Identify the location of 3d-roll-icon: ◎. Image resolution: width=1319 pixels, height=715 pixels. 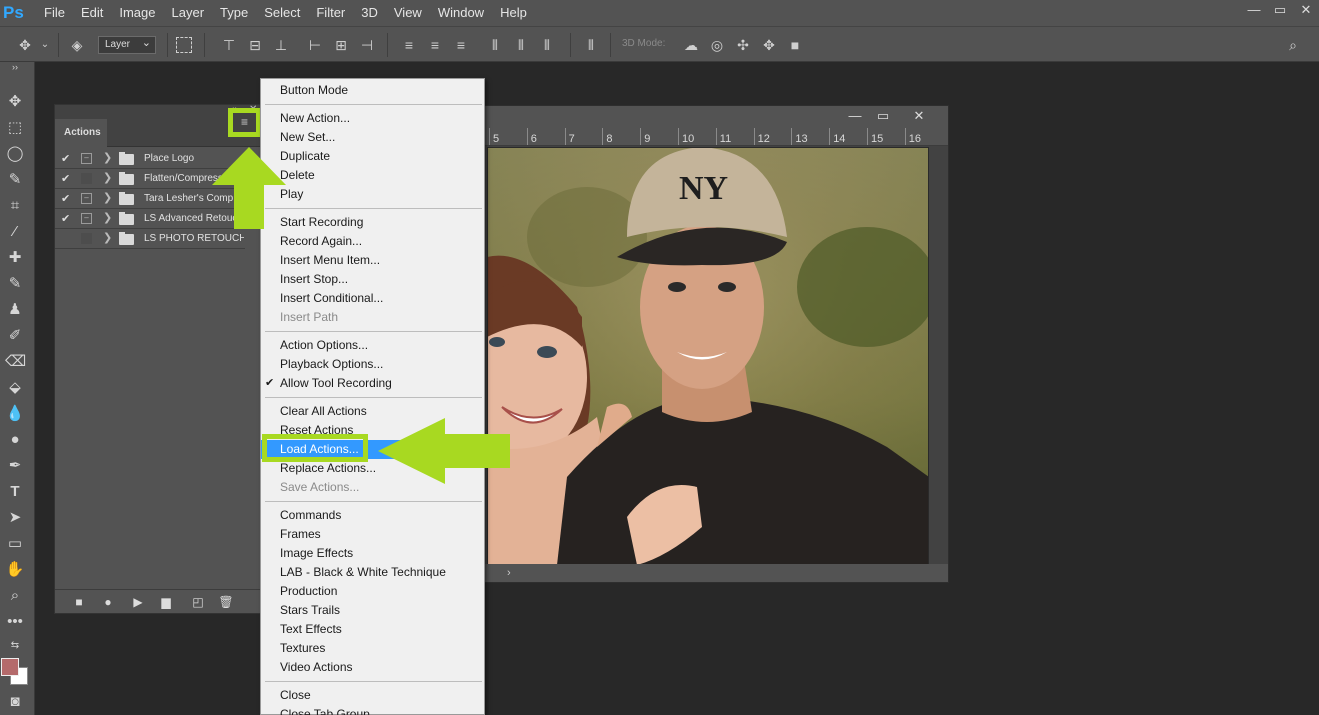
(717, 45).